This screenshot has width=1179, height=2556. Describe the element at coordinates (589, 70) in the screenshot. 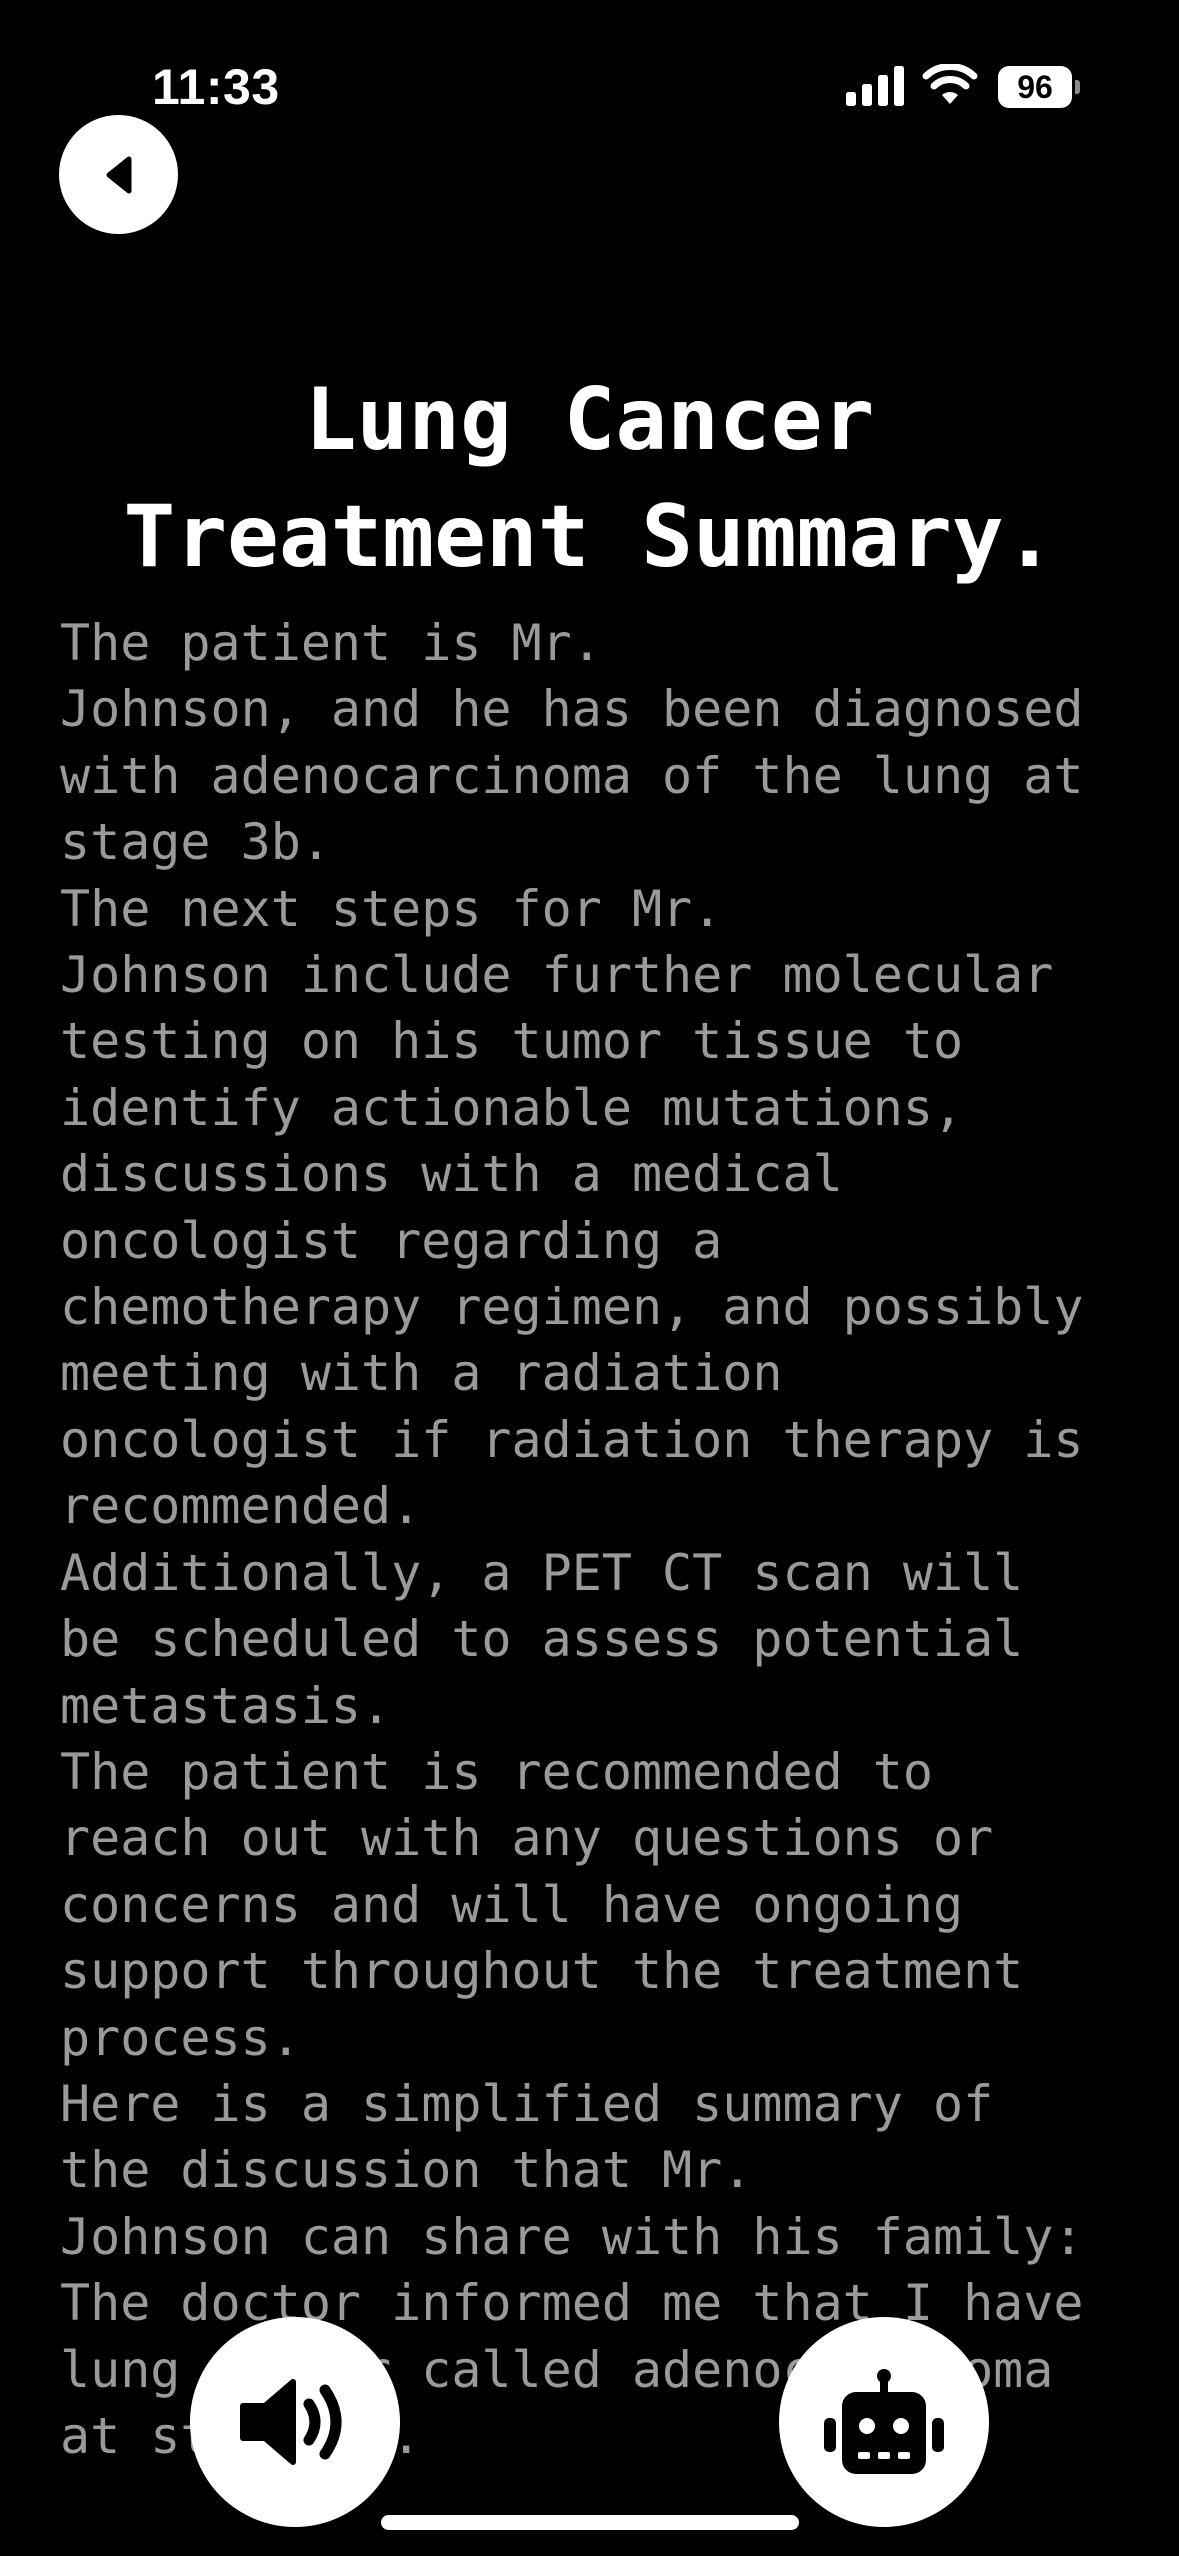

I see `status-bar: 11:33 96` at that location.